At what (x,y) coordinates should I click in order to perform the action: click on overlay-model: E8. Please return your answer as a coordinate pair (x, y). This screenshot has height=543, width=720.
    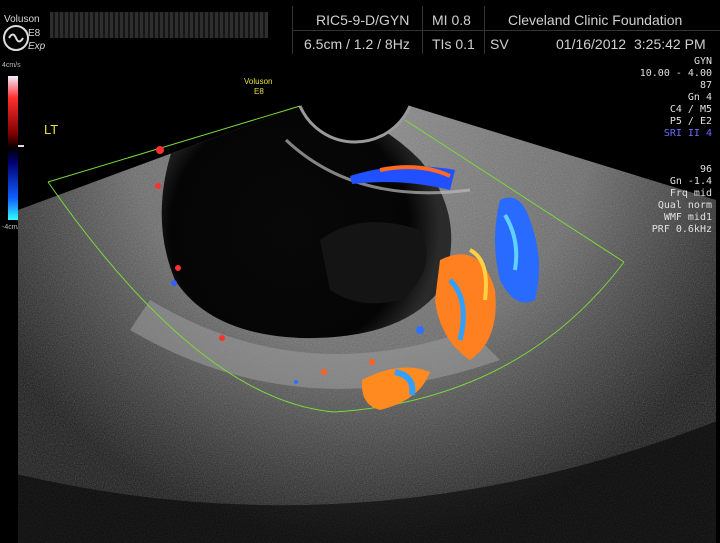
    Looking at the image, I should click on (259, 91).